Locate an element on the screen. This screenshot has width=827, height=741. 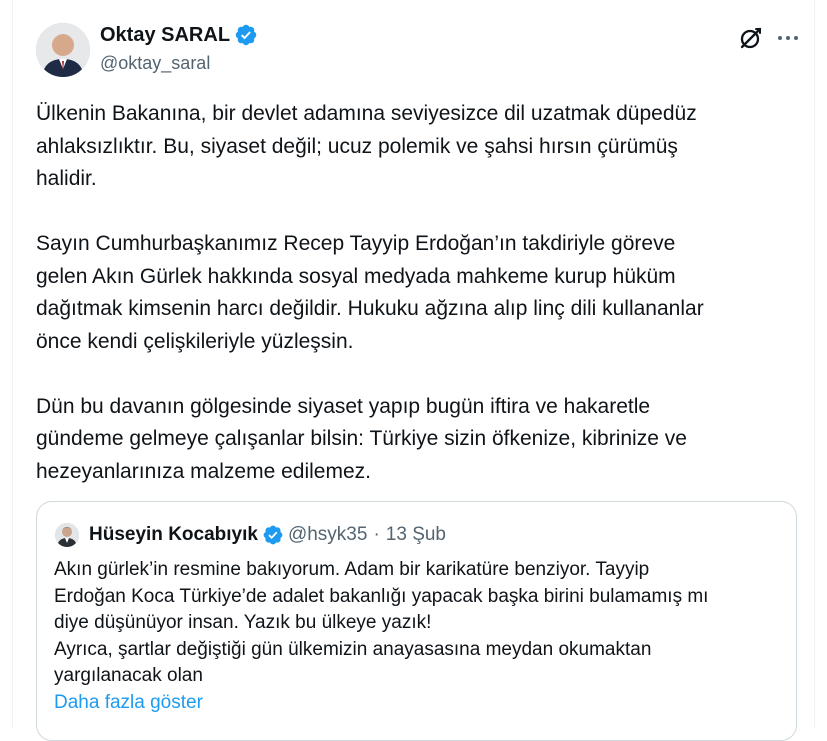
verified-badge-icon is located at coordinates (246, 35).